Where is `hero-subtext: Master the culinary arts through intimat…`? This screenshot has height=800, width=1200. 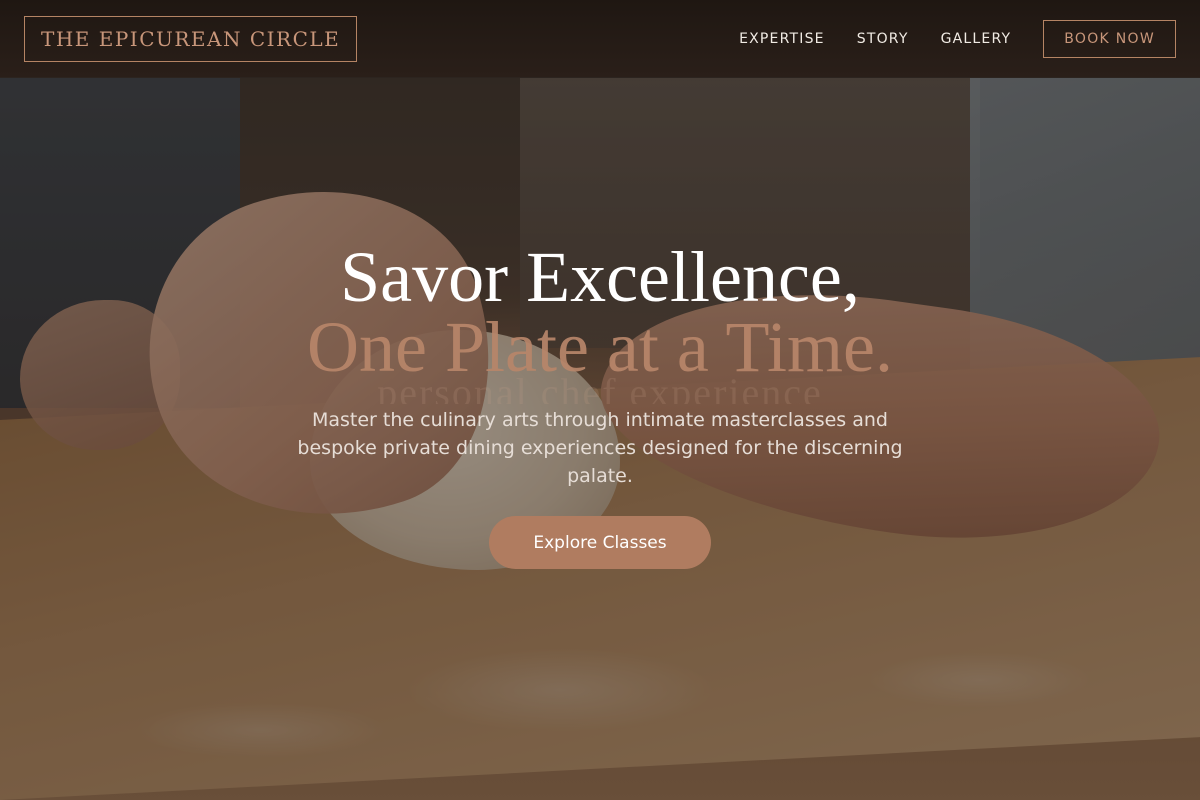
hero-subtext: Master the culinary arts through intimat… is located at coordinates (600, 448).